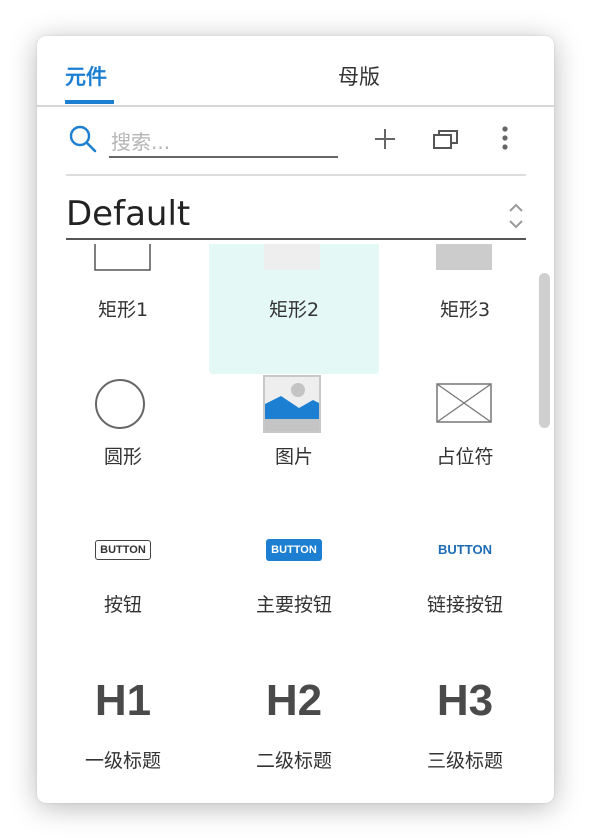 The height and width of the screenshot is (840, 590). What do you see at coordinates (544, 350) in the screenshot?
I see `scrollbar-thumb` at bounding box center [544, 350].